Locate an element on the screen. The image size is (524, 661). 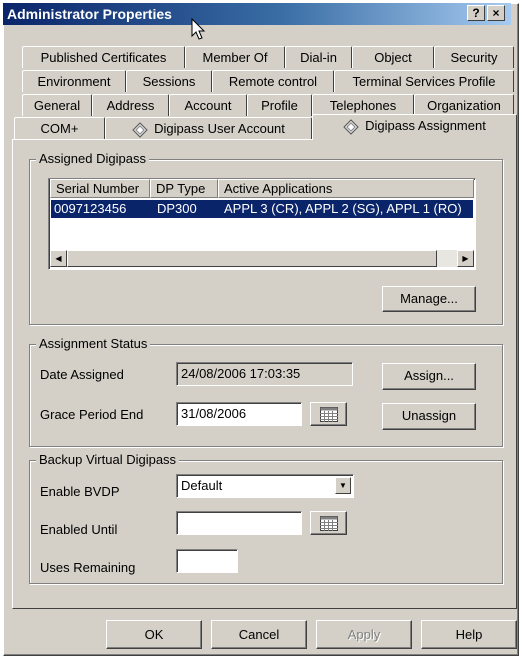
tab-address: Address is located at coordinates (130, 105).